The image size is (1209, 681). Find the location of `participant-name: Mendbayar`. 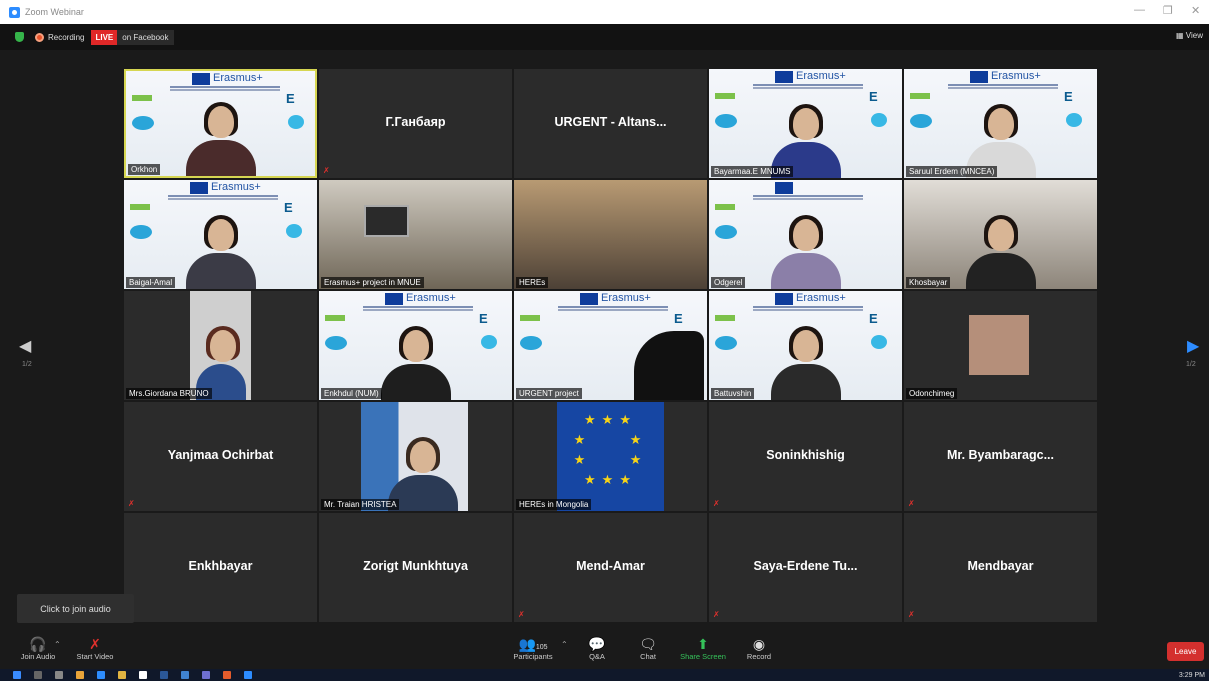

participant-name: Mendbayar is located at coordinates (1000, 566).